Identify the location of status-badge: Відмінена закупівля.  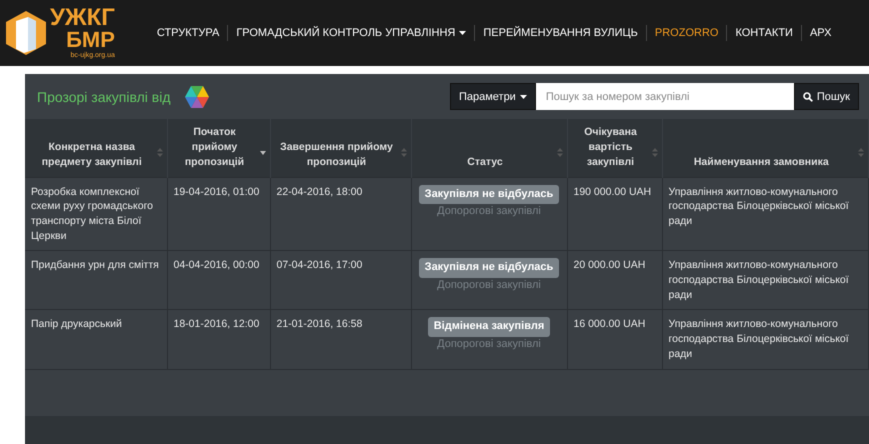
(489, 327).